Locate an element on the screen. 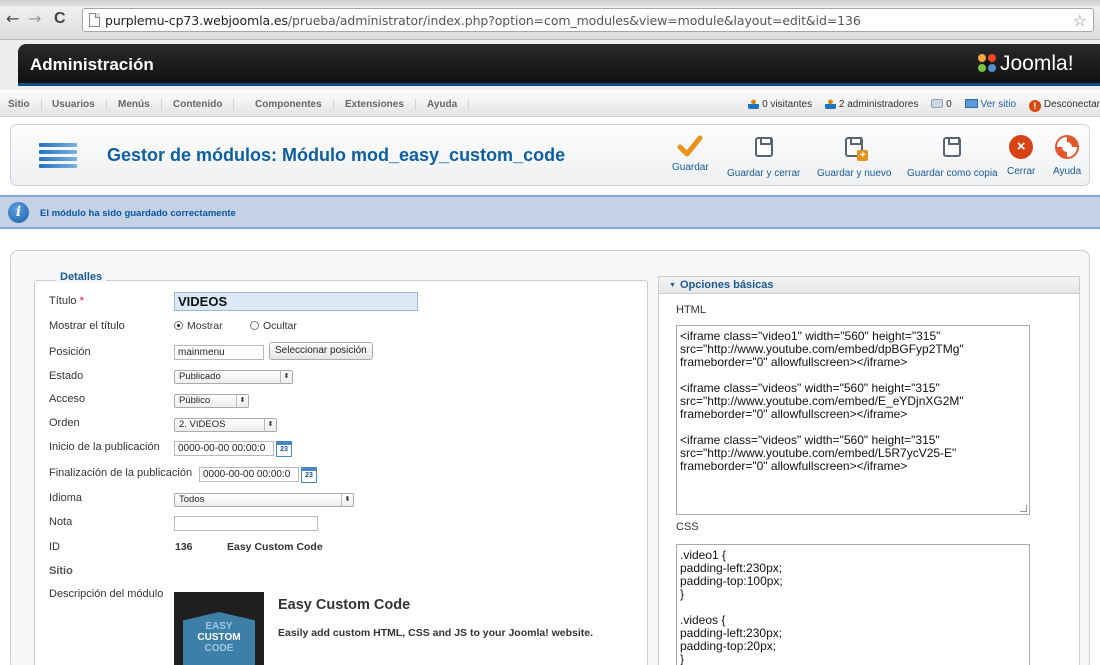  state-select: Publicado ⬍ is located at coordinates (233, 377).